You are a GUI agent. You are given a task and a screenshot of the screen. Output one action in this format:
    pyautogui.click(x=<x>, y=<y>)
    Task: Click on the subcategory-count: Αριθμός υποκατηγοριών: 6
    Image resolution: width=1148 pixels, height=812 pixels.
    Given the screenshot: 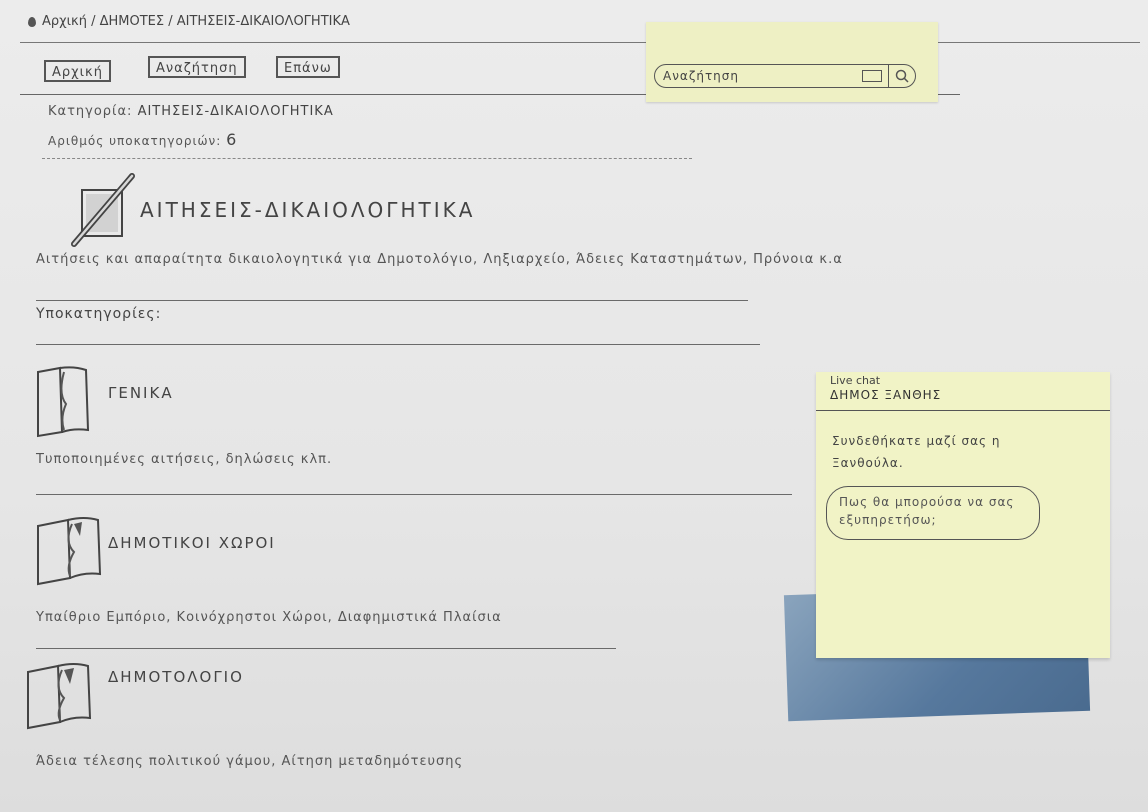 What is the action you would take?
    pyautogui.click(x=142, y=139)
    